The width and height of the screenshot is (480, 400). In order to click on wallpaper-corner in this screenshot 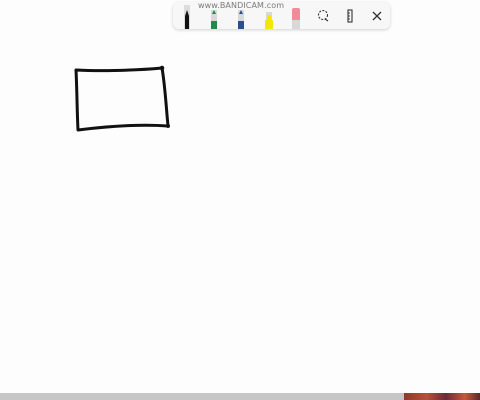, I will do `click(442, 396)`.